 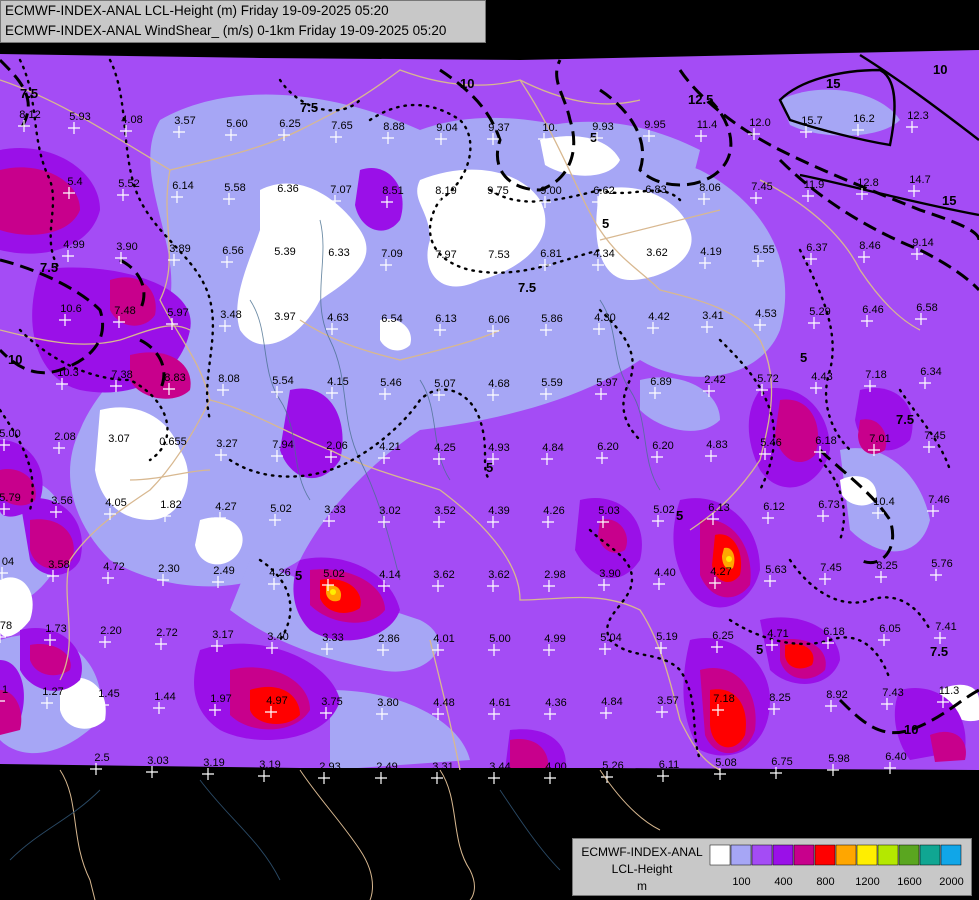 I want to click on grid-value: 4.15, so click(x=337, y=382).